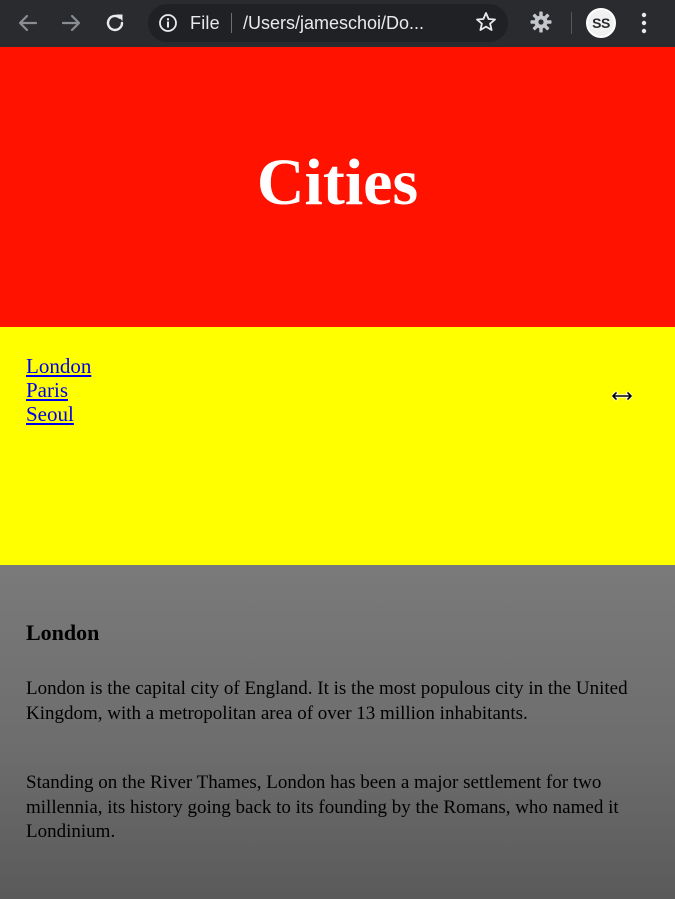 The height and width of the screenshot is (899, 675). I want to click on nav-item: Paris, so click(58, 390).